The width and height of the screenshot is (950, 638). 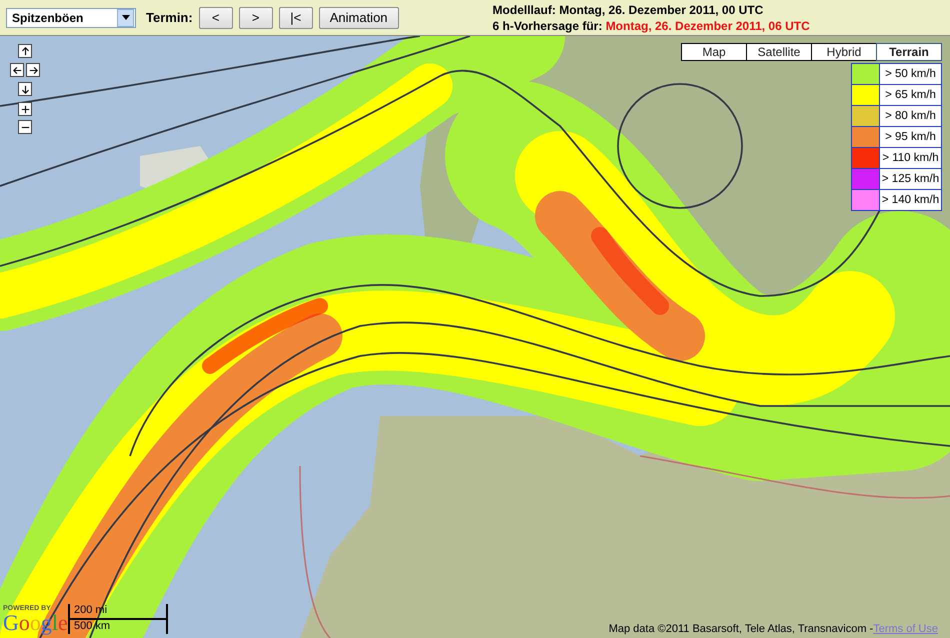 What do you see at coordinates (910, 200) in the screenshot?
I see `legend-label: > 140 km/h` at bounding box center [910, 200].